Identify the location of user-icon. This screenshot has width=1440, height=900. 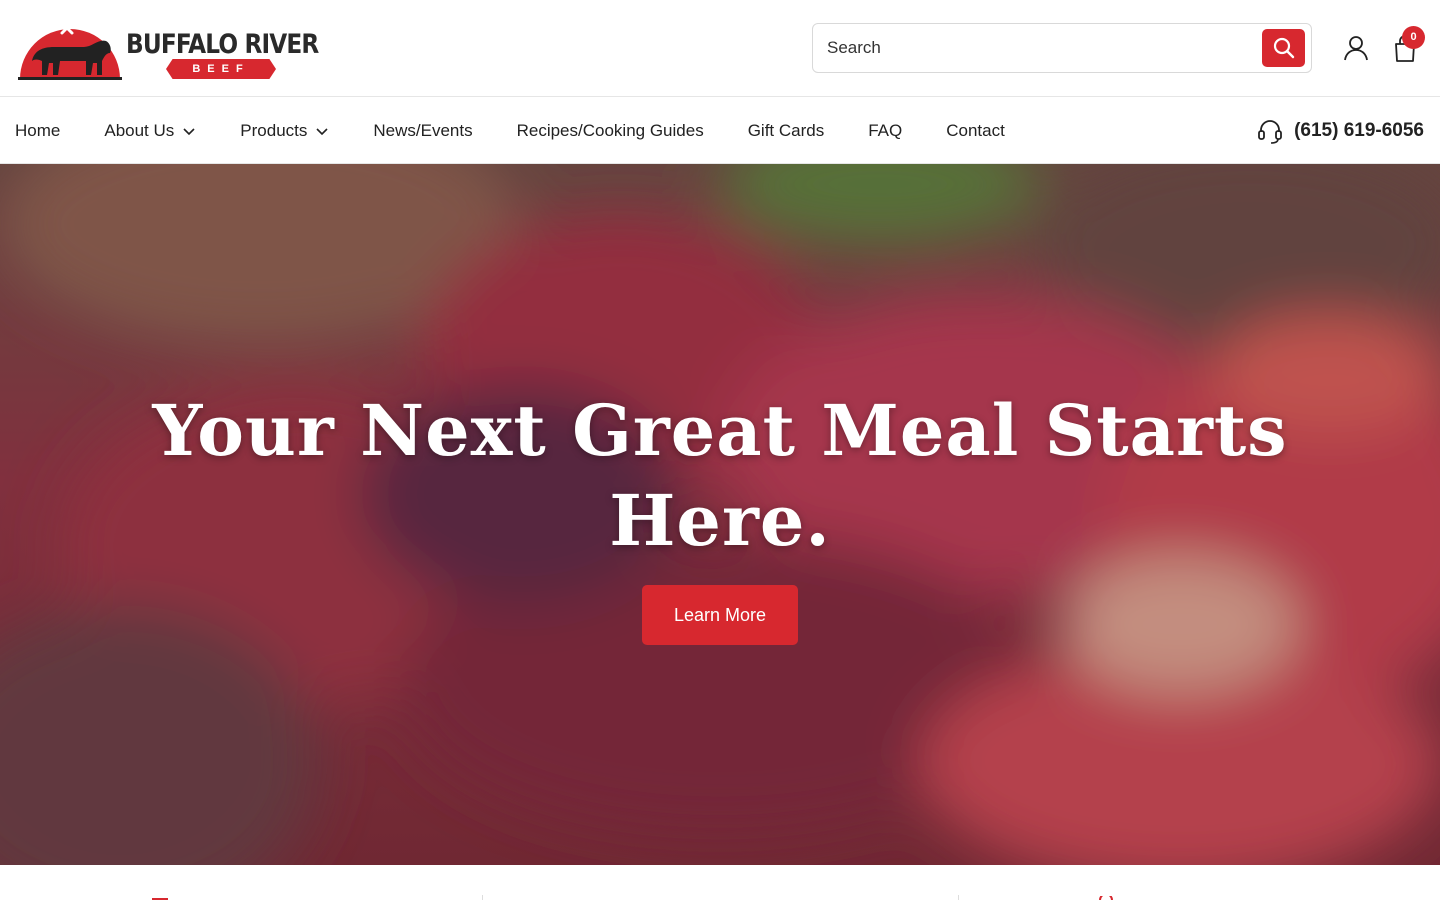
(1356, 48).